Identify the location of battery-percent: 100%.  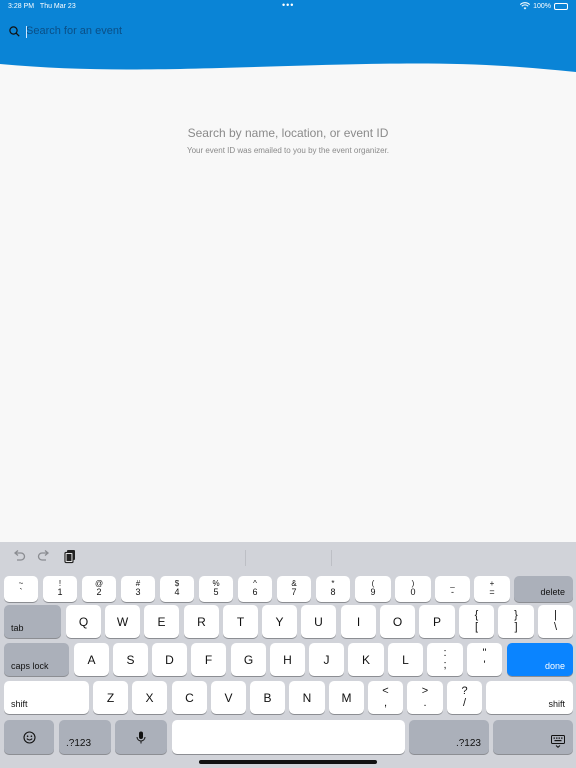
(542, 6).